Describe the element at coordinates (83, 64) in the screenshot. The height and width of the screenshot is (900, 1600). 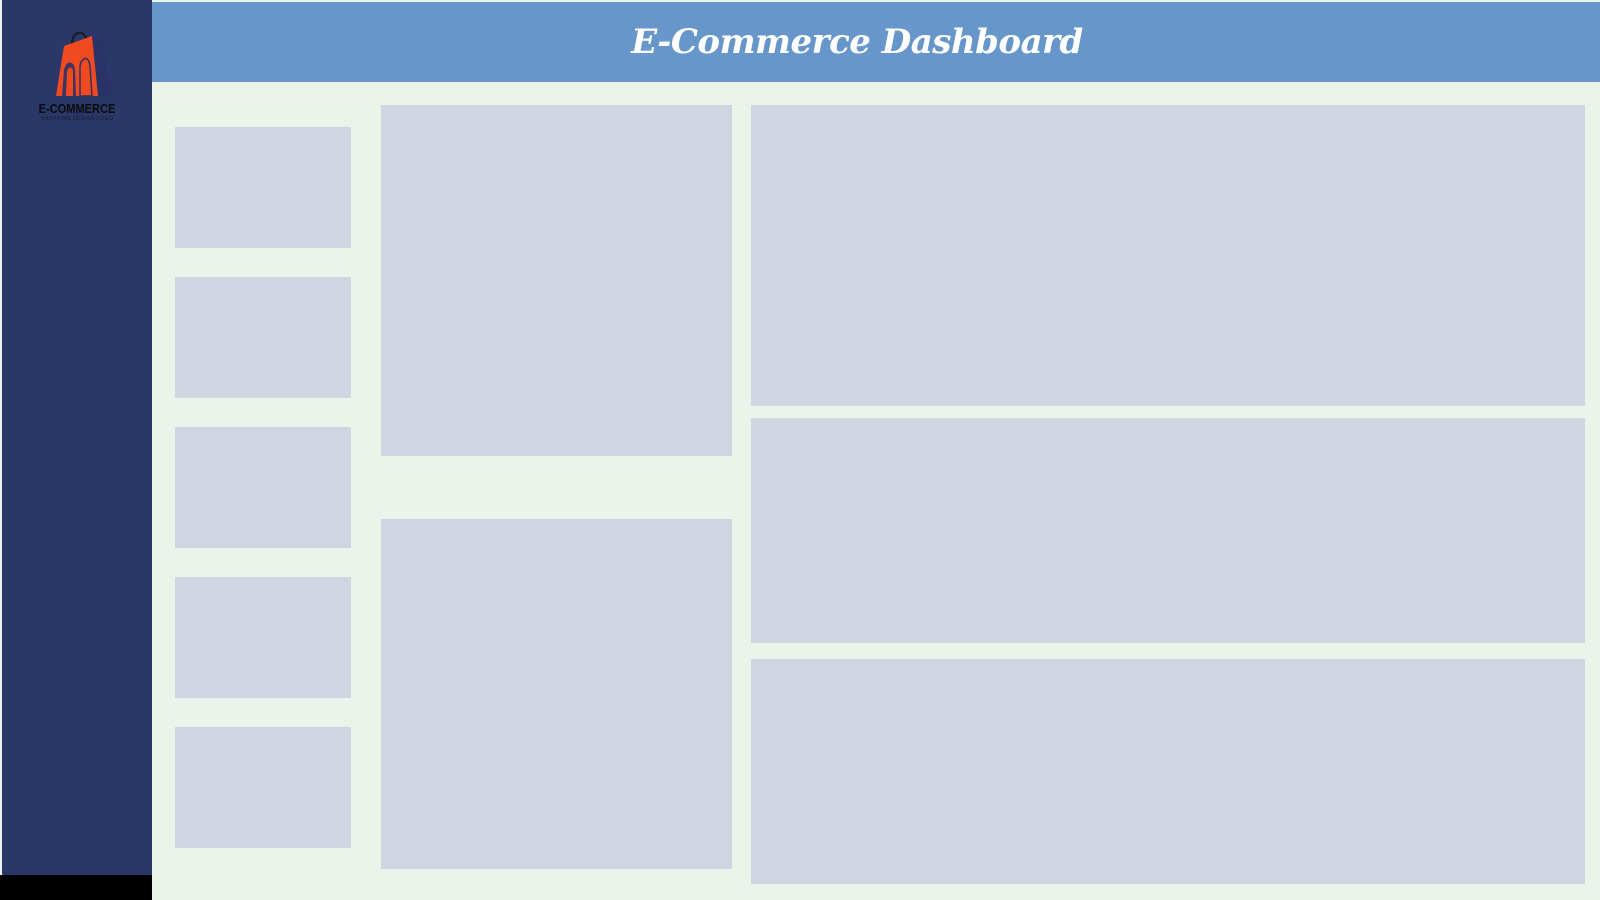
I see `shopping-bag-icon` at that location.